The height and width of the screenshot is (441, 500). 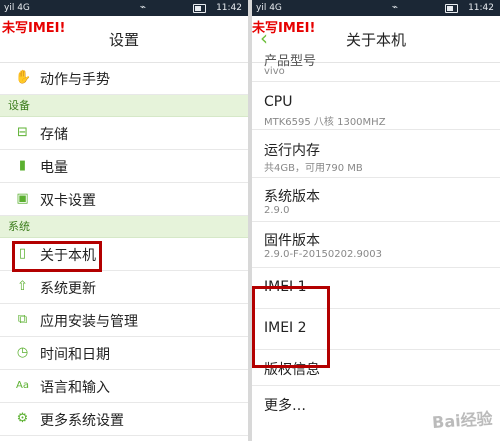 What do you see at coordinates (291, 327) in the screenshot?
I see `highlight-box-imei` at bounding box center [291, 327].